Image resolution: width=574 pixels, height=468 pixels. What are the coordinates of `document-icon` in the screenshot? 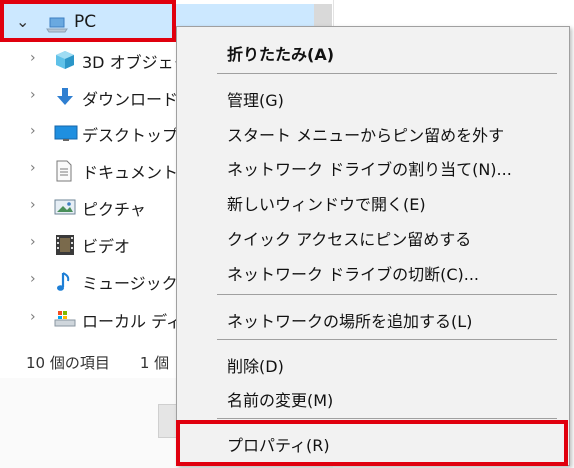 It's located at (65, 171).